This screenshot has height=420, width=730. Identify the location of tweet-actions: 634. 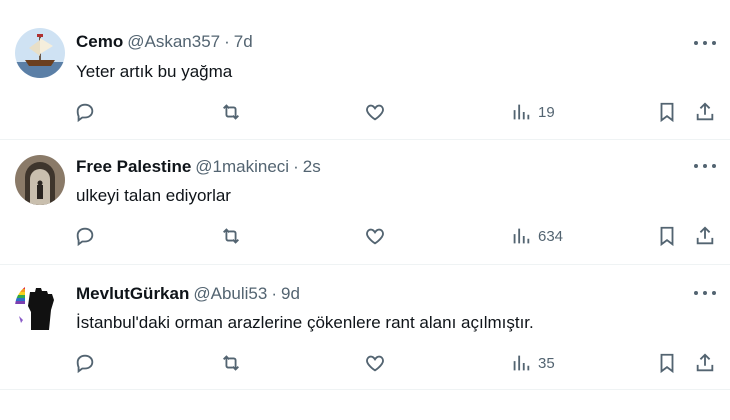
(365, 236).